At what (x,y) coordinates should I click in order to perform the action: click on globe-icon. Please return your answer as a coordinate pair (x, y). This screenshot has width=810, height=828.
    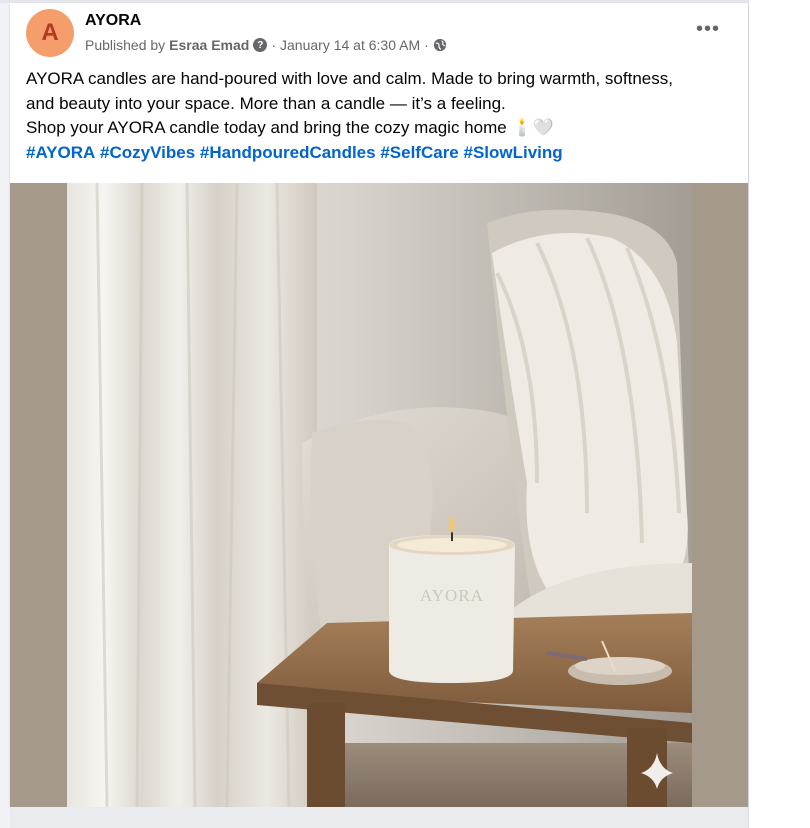
    Looking at the image, I should click on (440, 45).